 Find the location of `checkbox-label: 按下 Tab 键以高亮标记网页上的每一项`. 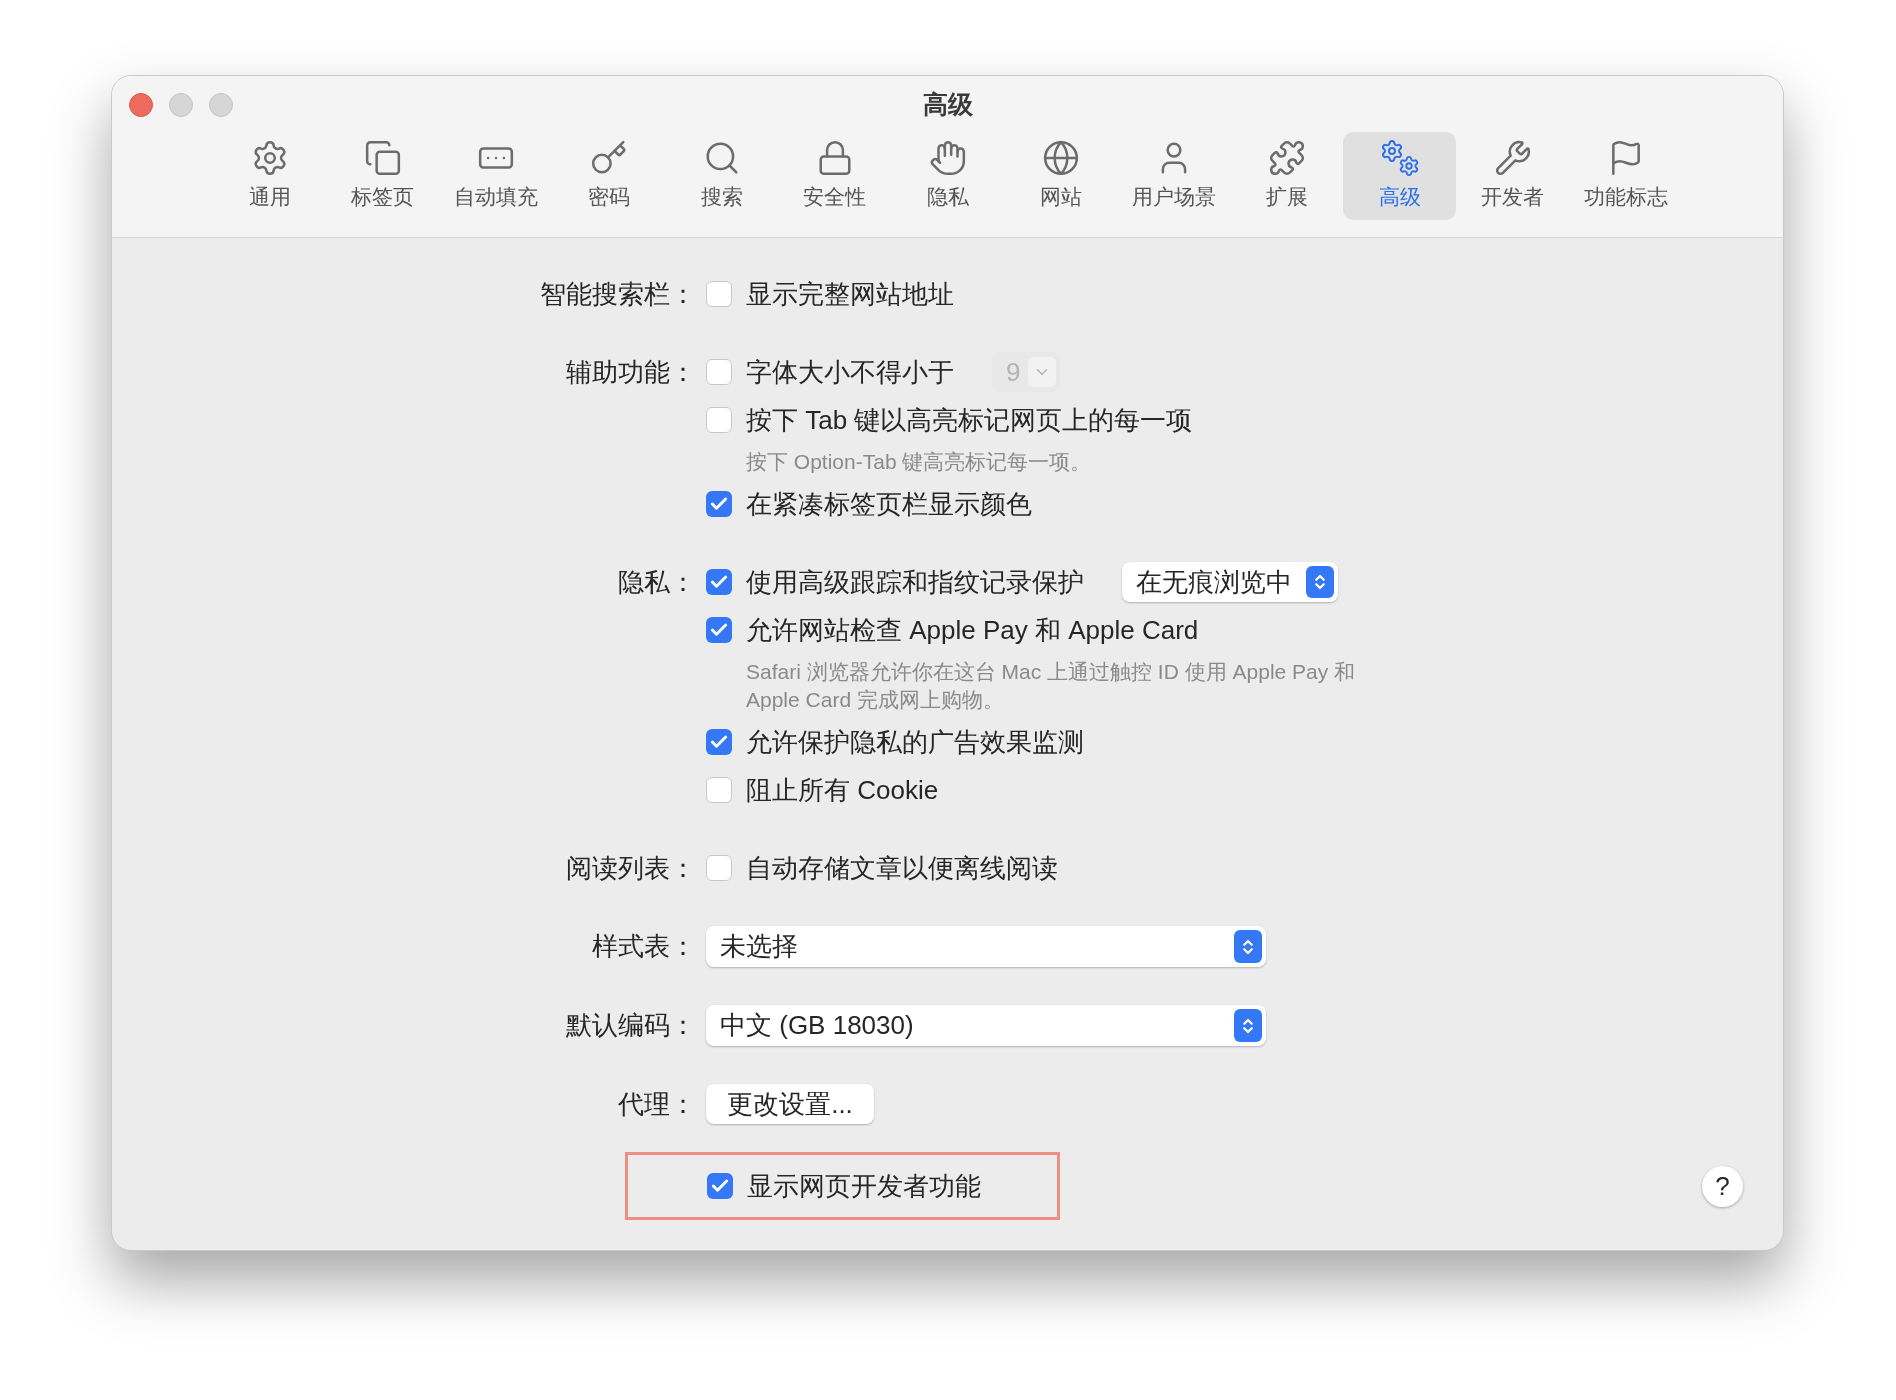

checkbox-label: 按下 Tab 键以高亮标记网页上的每一项 is located at coordinates (969, 420).